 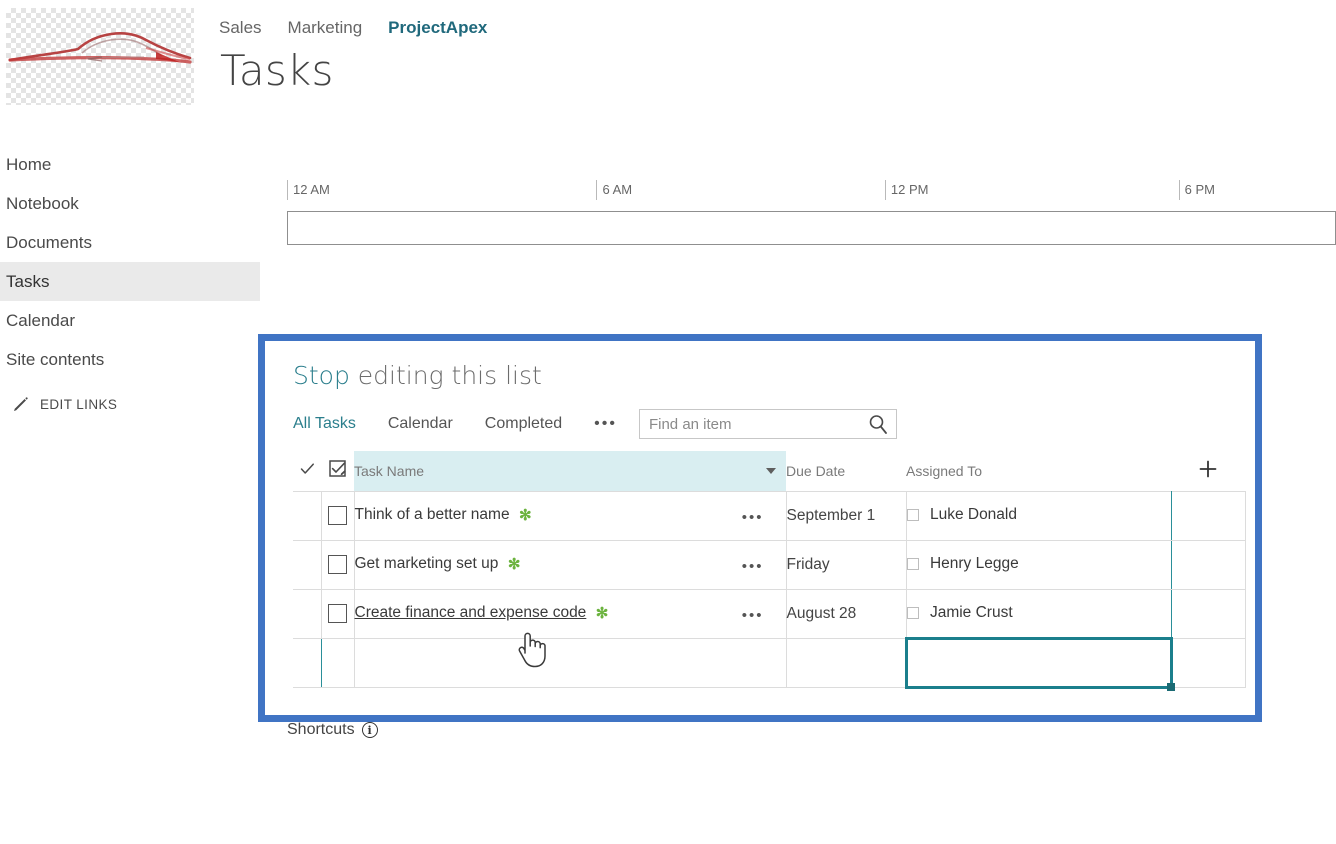 What do you see at coordinates (28, 281) in the screenshot?
I see `sidebar-item-label: Tasks` at bounding box center [28, 281].